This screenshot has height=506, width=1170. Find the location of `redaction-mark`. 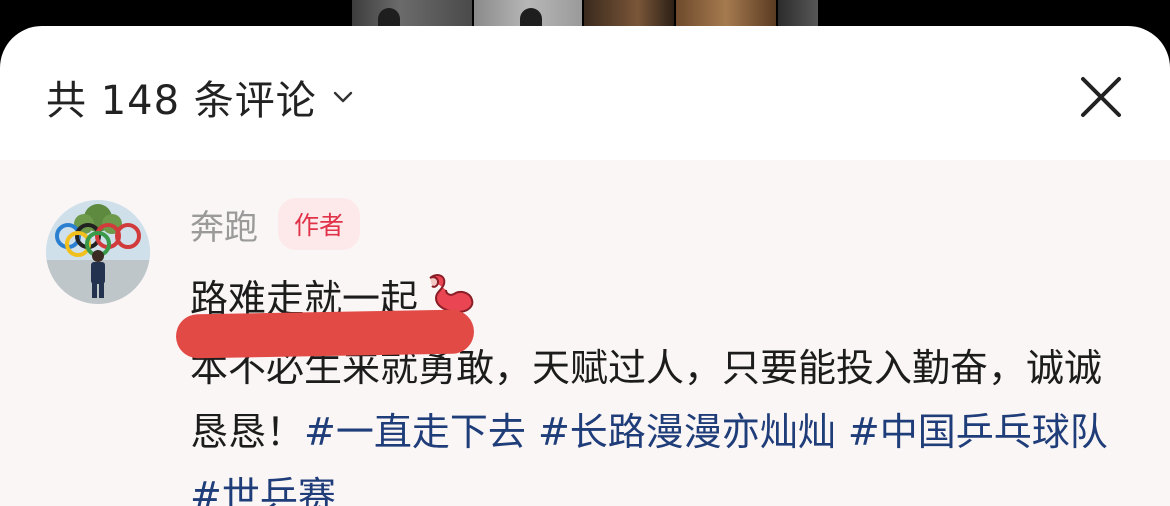

redaction-mark is located at coordinates (325, 334).